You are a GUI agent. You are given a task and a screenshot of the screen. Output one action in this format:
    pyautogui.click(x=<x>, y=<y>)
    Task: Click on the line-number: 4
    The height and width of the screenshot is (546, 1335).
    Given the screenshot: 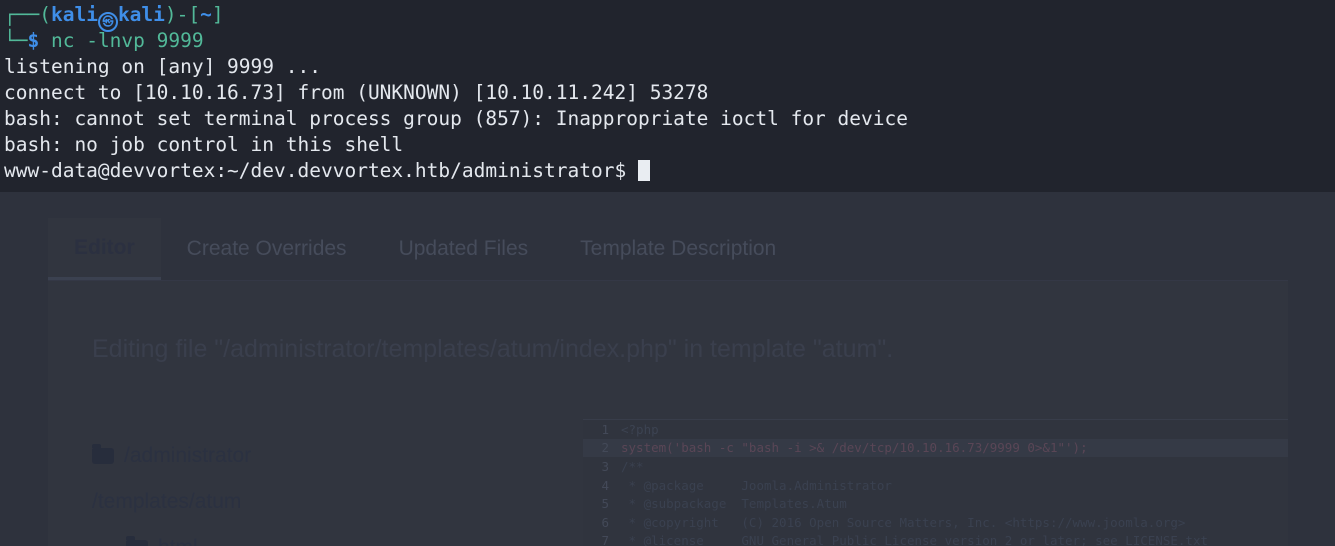 What is the action you would take?
    pyautogui.click(x=605, y=485)
    